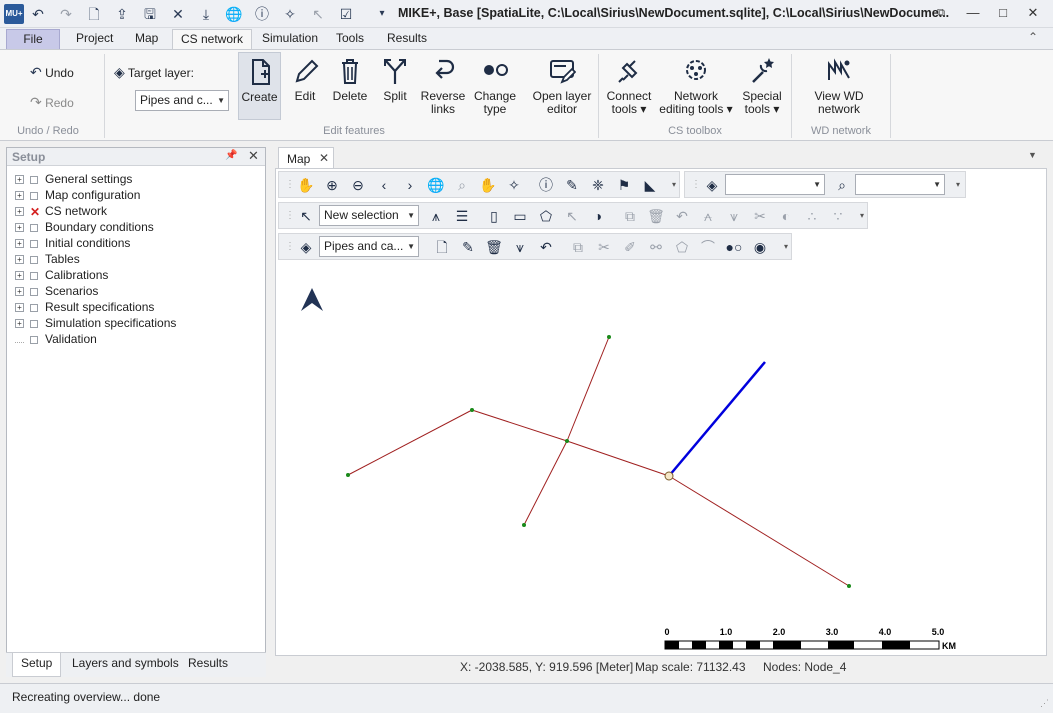  I want to click on node-network-icon: ∵, so click(838, 216).